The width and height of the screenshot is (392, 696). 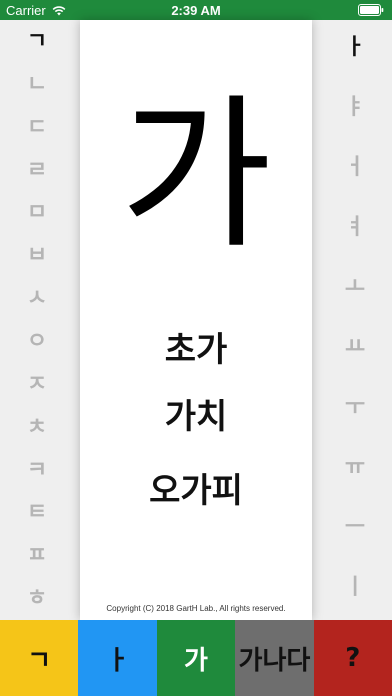 What do you see at coordinates (39, 658) in the screenshot?
I see `tab-consonant: ㄱ` at bounding box center [39, 658].